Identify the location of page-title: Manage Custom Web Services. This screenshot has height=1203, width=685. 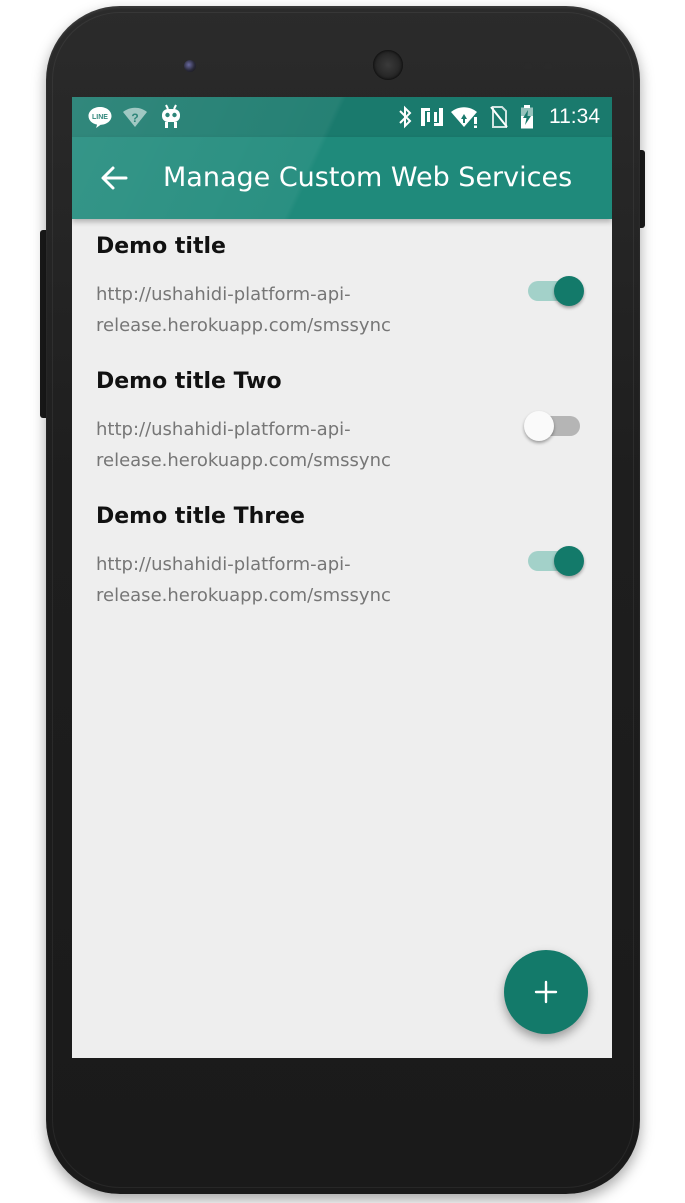
(368, 177).